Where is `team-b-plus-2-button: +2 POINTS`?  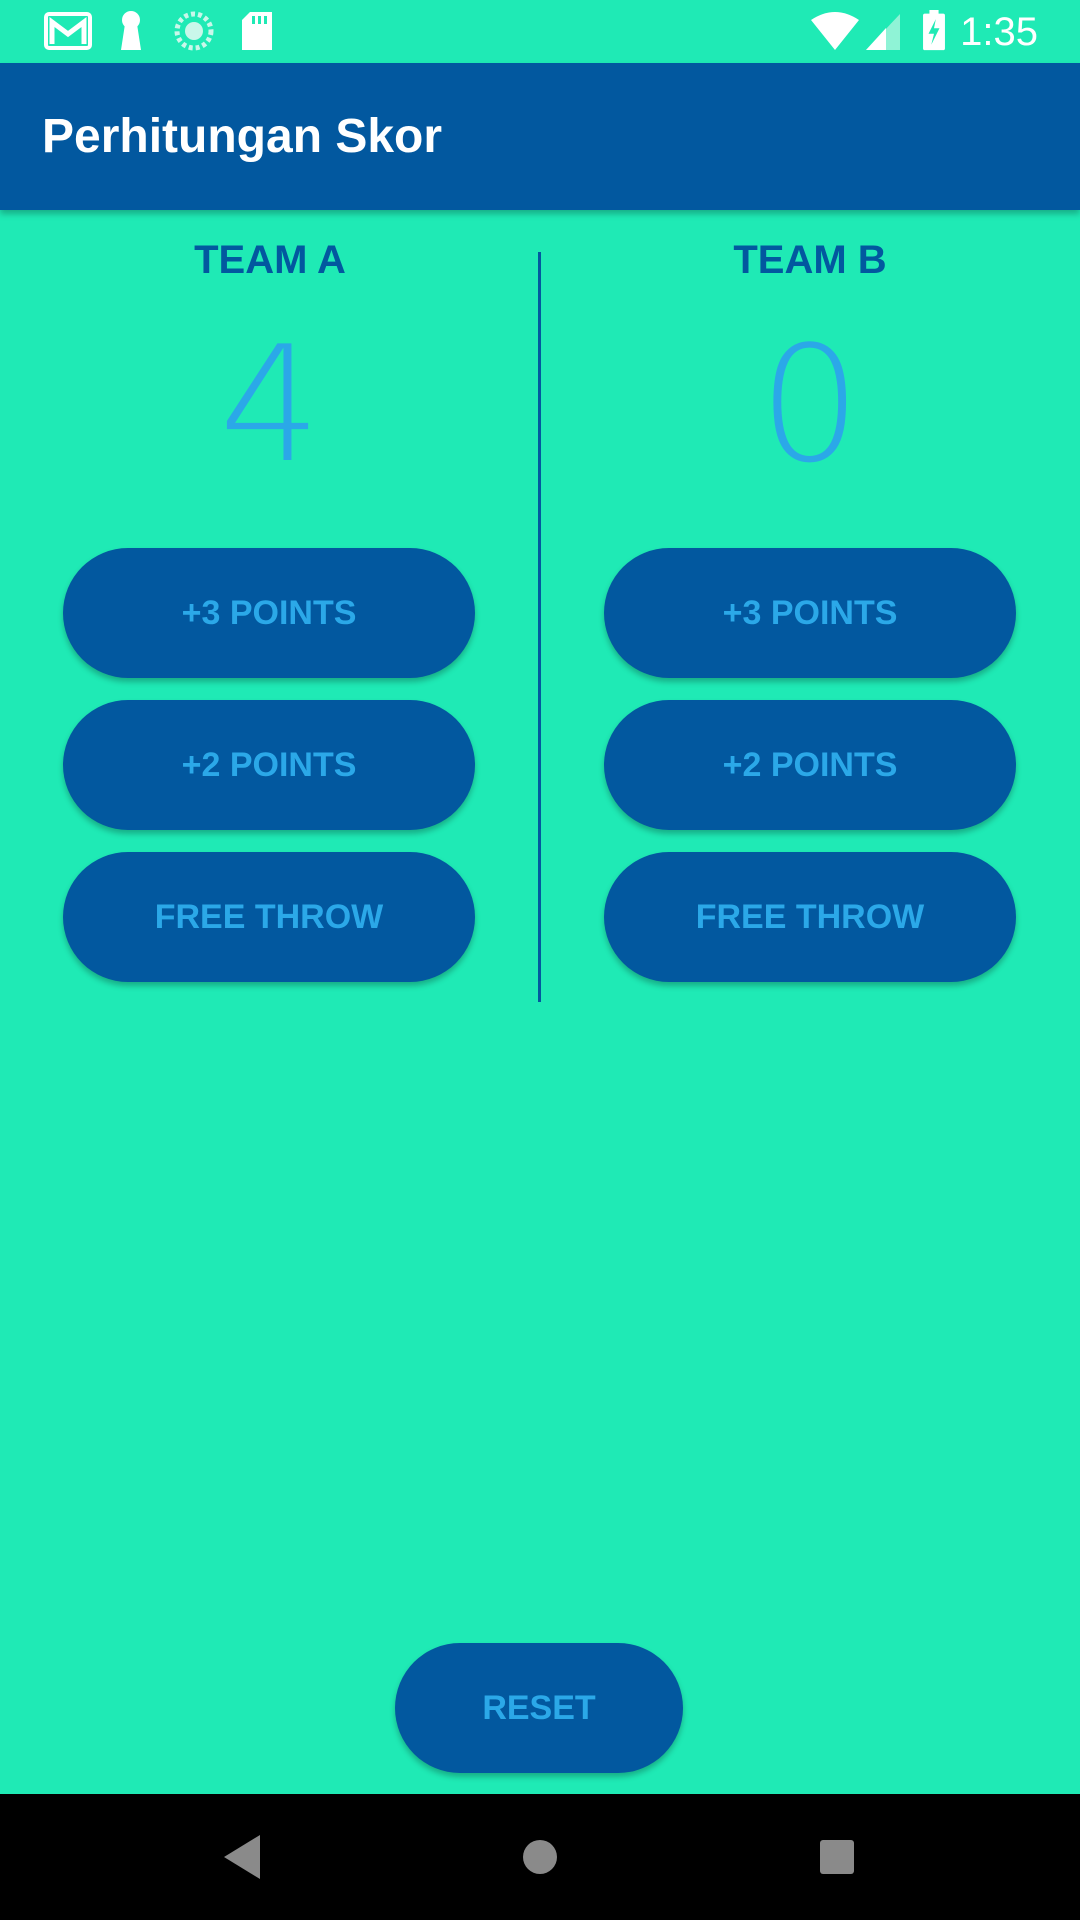
team-b-plus-2-button: +2 POINTS is located at coordinates (810, 765).